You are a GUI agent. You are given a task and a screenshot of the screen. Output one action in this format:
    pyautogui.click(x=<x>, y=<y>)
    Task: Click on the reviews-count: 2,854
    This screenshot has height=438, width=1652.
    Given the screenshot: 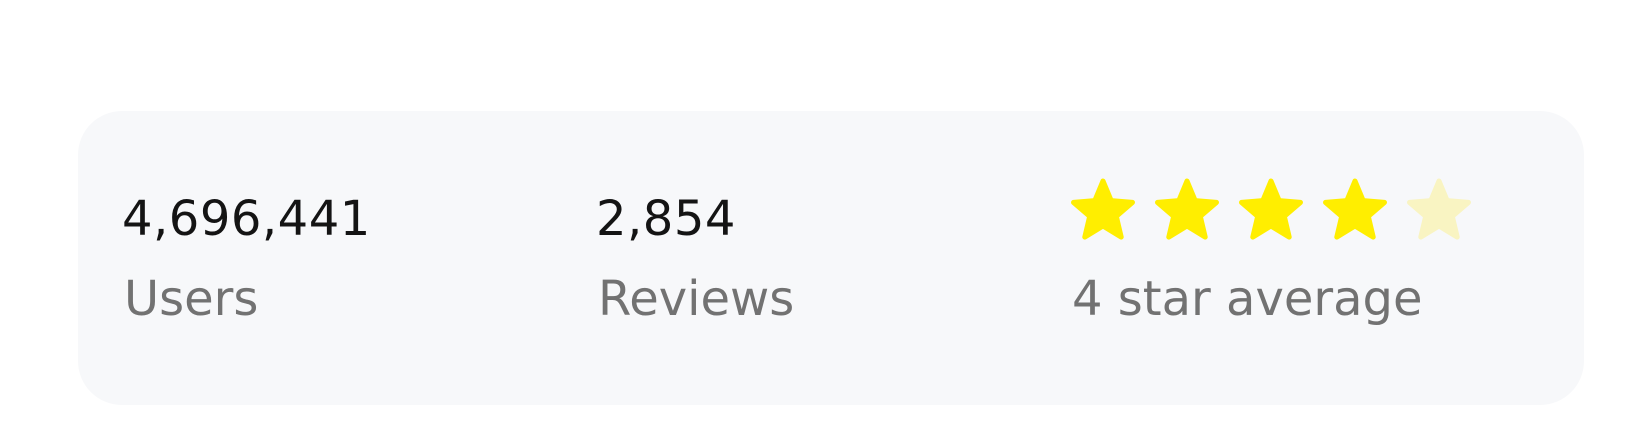 What is the action you would take?
    pyautogui.click(x=666, y=219)
    